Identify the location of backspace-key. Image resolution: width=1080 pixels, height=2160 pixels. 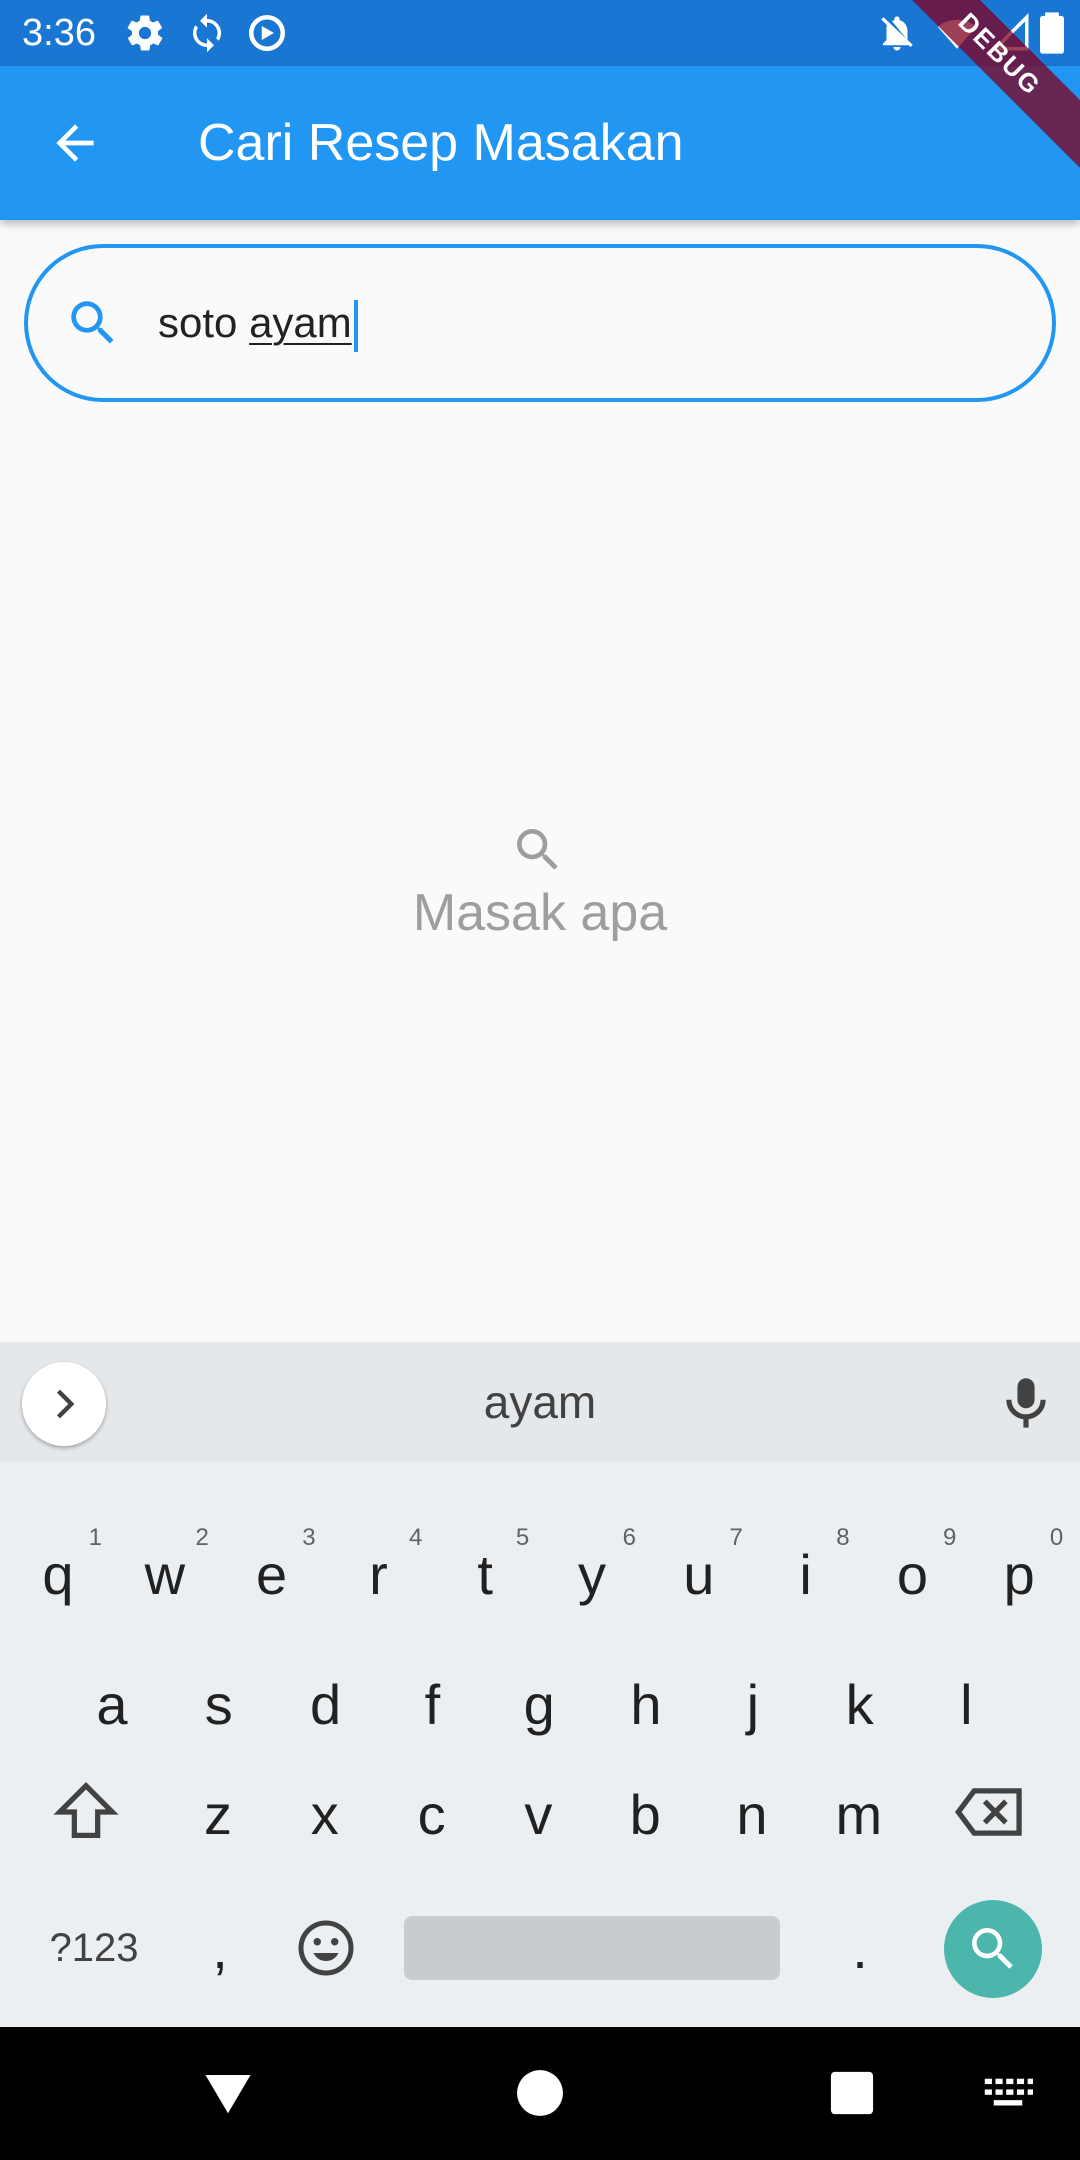
(990, 1812).